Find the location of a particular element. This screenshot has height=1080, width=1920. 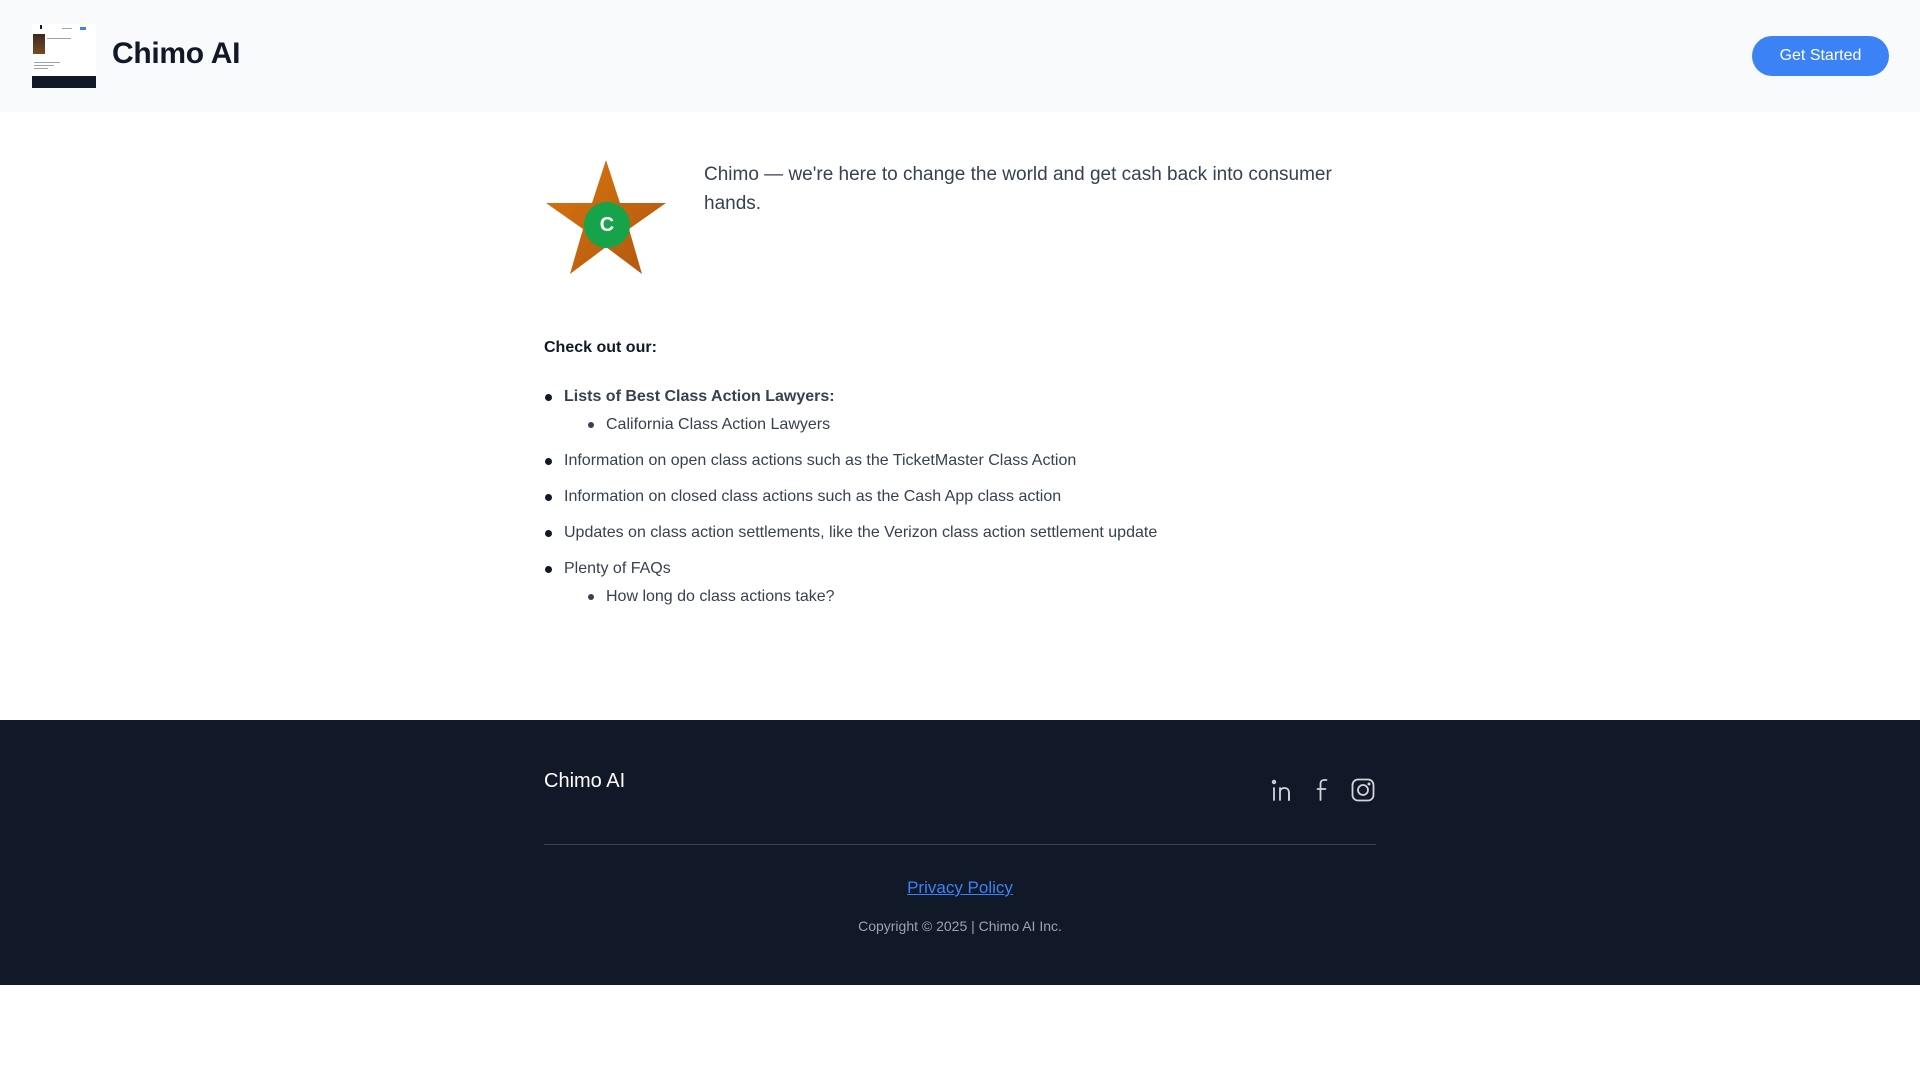

link-faqs: Plenty of FAQs is located at coordinates (617, 568).